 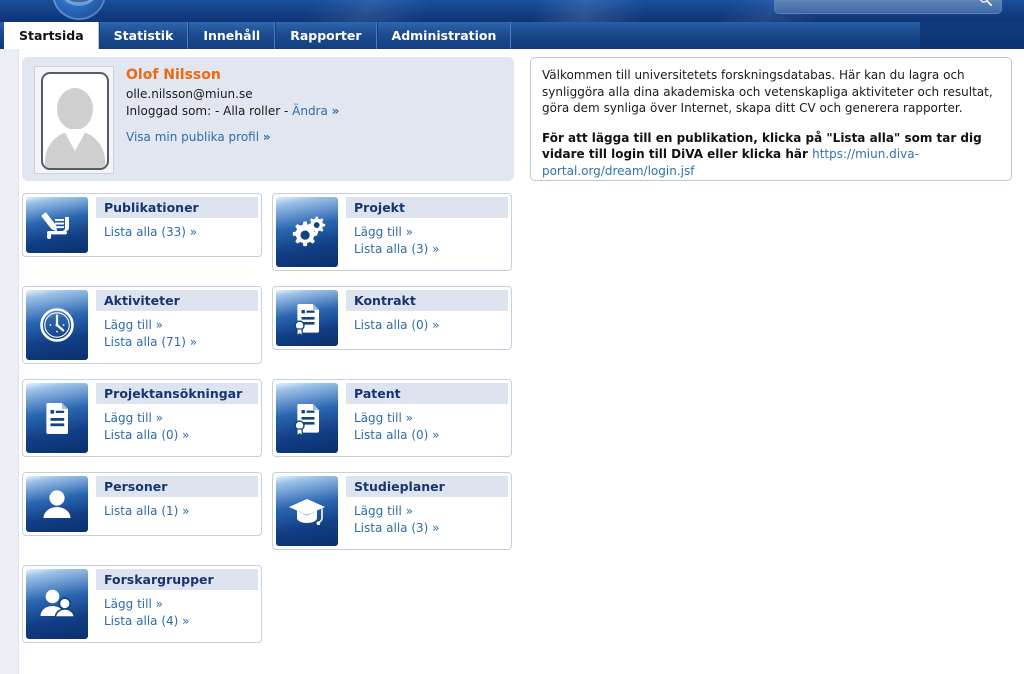 What do you see at coordinates (310, 111) in the screenshot?
I see `change-role-link: Ändra` at bounding box center [310, 111].